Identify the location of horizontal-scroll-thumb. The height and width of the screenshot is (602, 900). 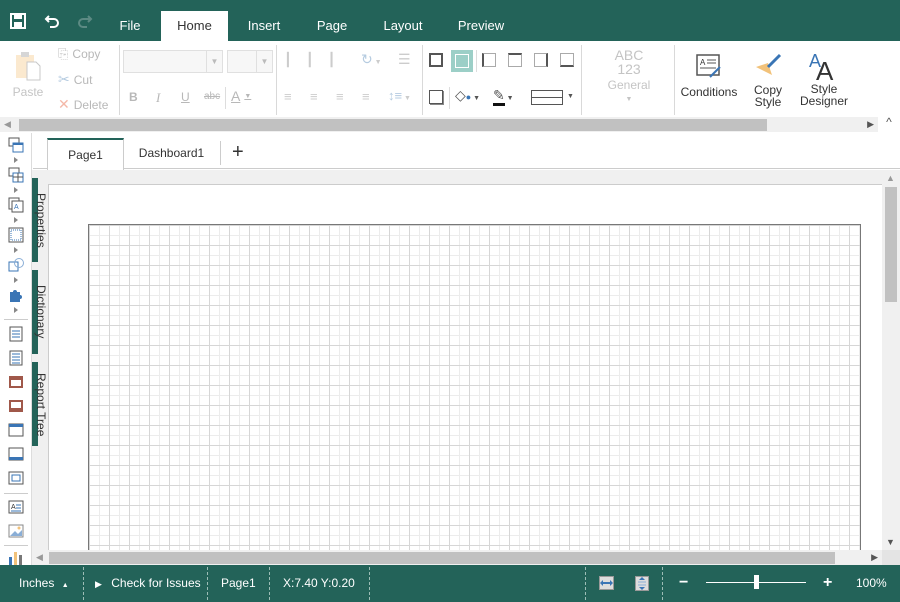
(442, 558).